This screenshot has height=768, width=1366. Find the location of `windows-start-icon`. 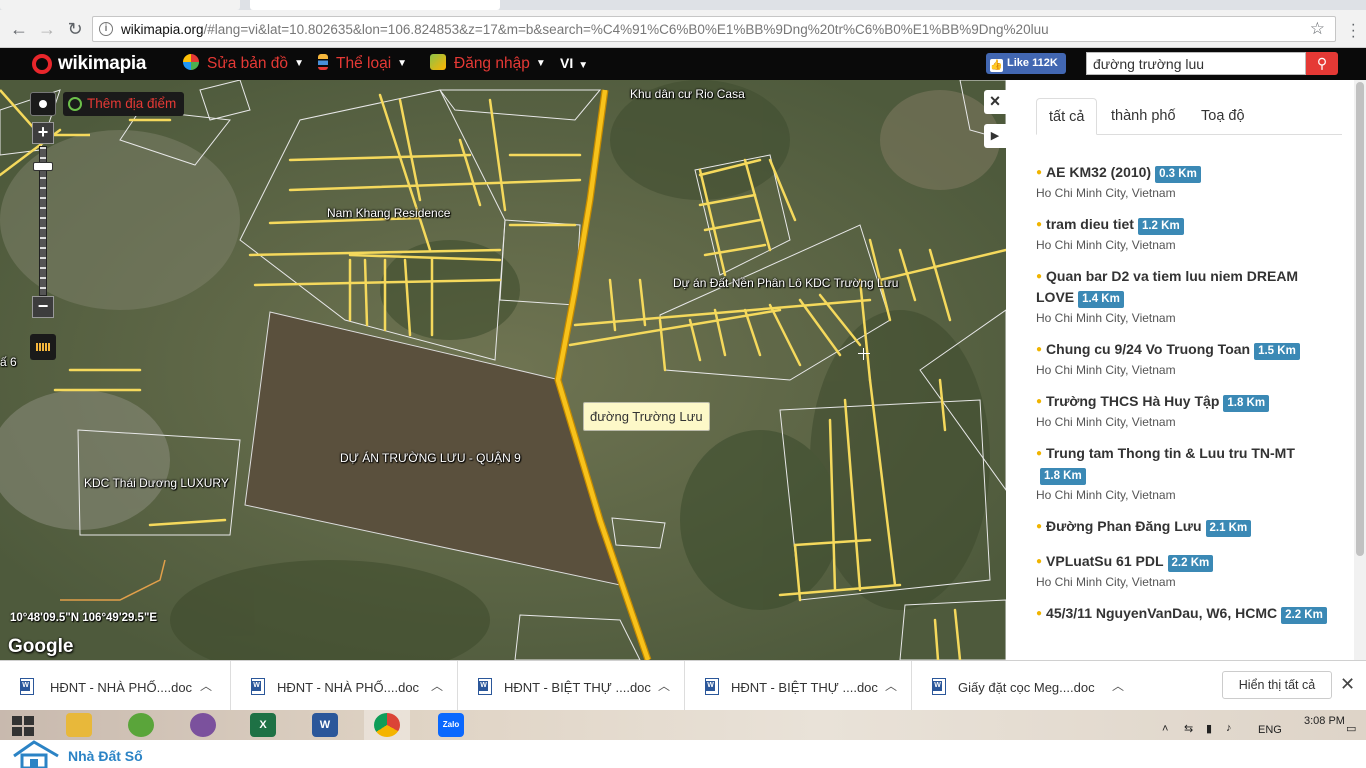

windows-start-icon is located at coordinates (24, 726).